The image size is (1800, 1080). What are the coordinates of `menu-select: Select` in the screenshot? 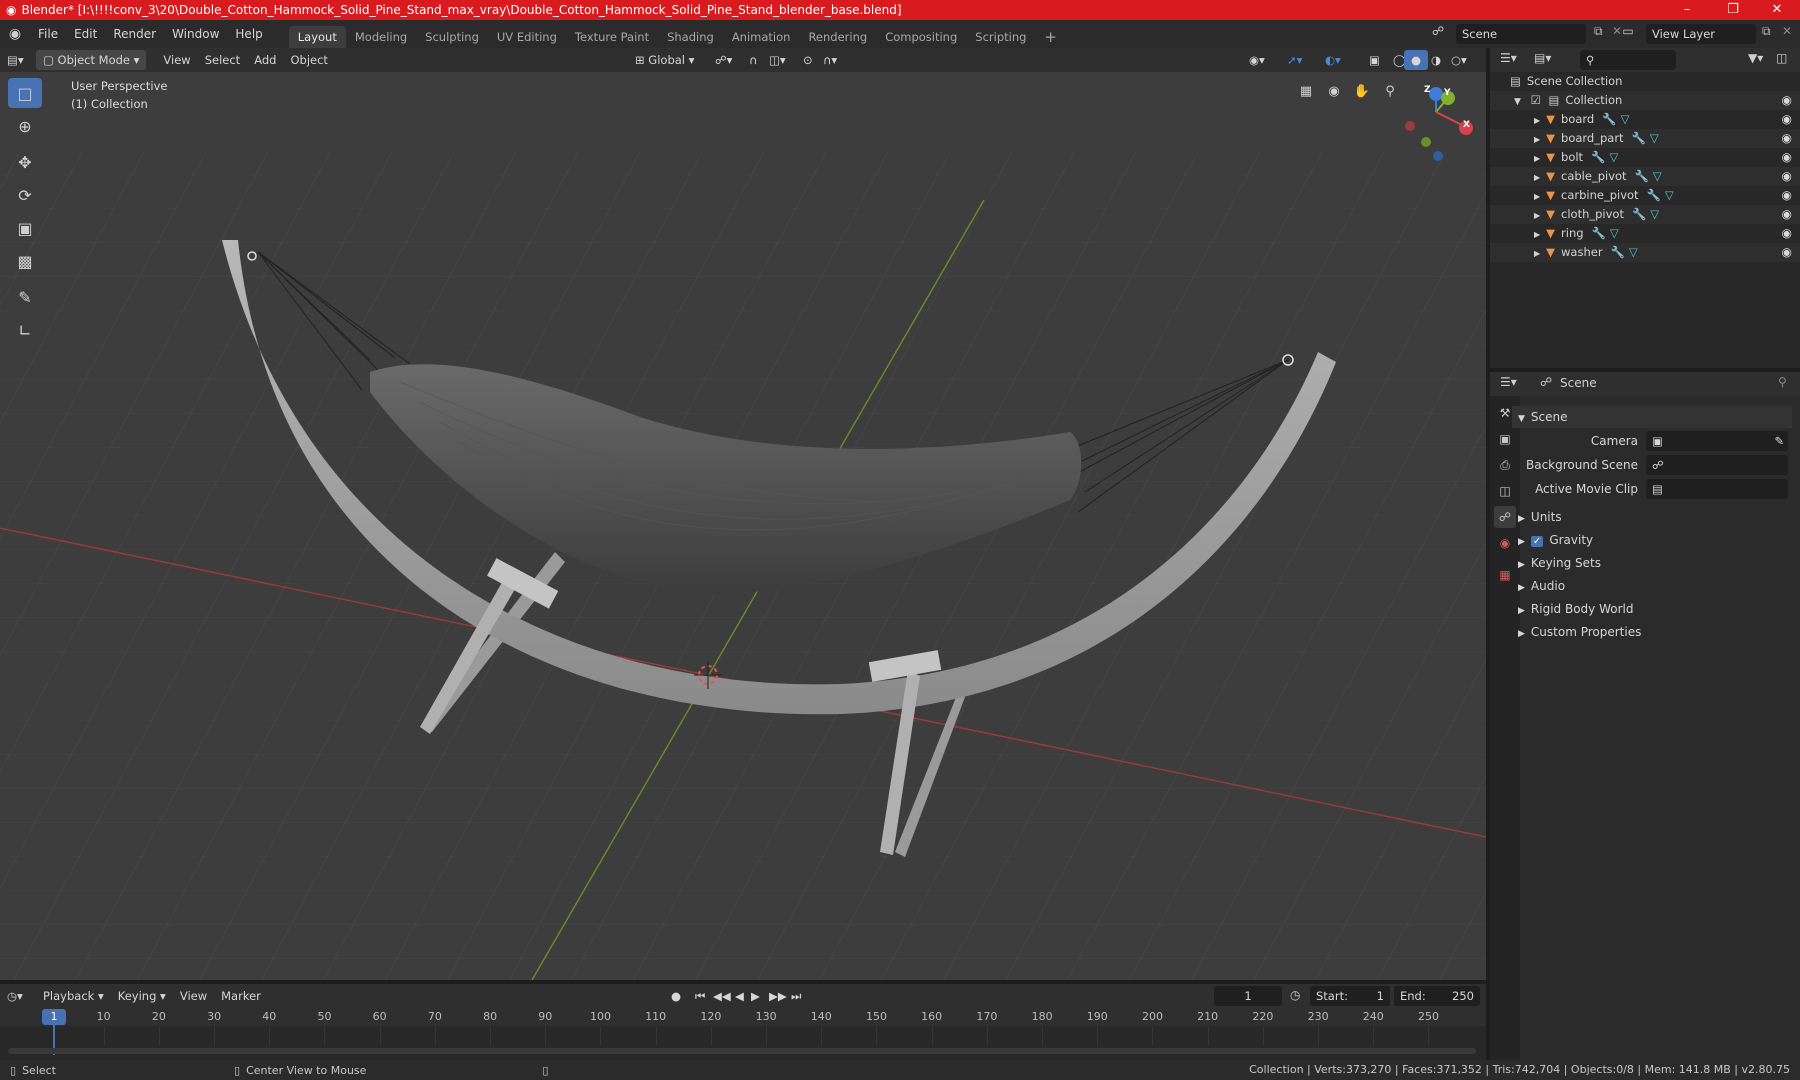 It's located at (222, 60).